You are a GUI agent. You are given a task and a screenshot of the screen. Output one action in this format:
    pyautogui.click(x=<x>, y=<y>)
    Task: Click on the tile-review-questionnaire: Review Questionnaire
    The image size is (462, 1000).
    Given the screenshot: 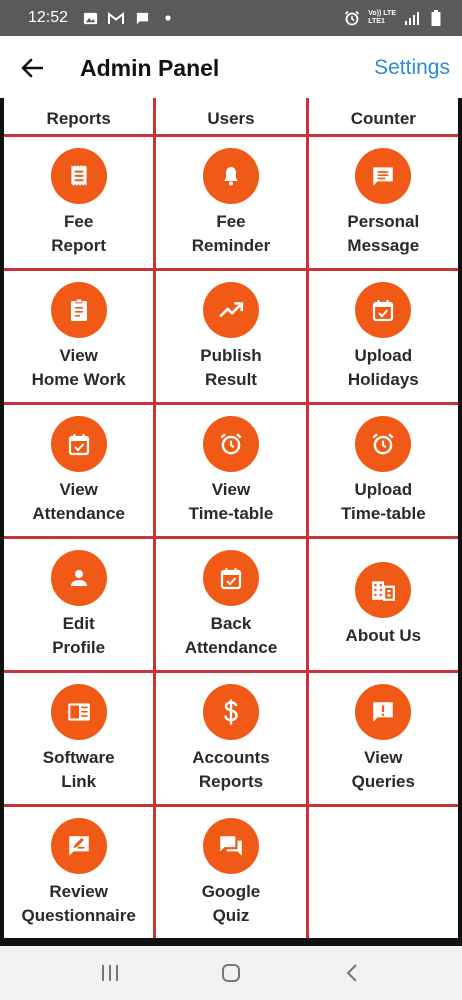 What is the action you would take?
    pyautogui.click(x=79, y=872)
    